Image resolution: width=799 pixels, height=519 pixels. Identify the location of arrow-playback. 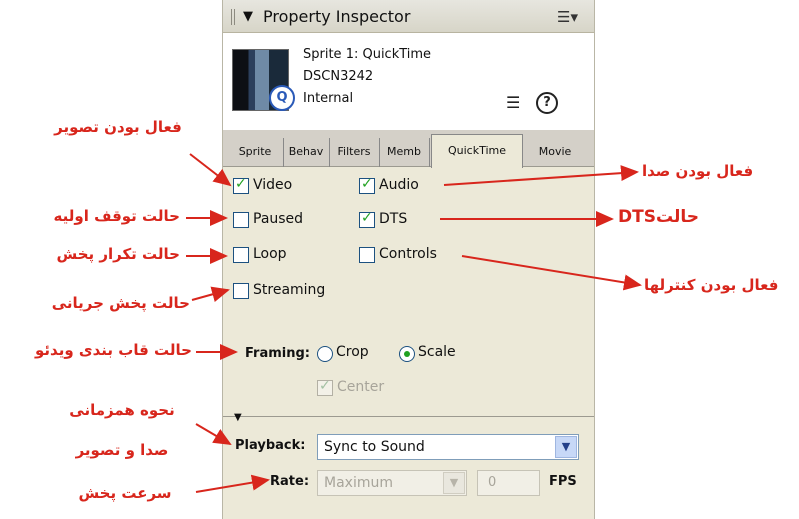
(213, 434).